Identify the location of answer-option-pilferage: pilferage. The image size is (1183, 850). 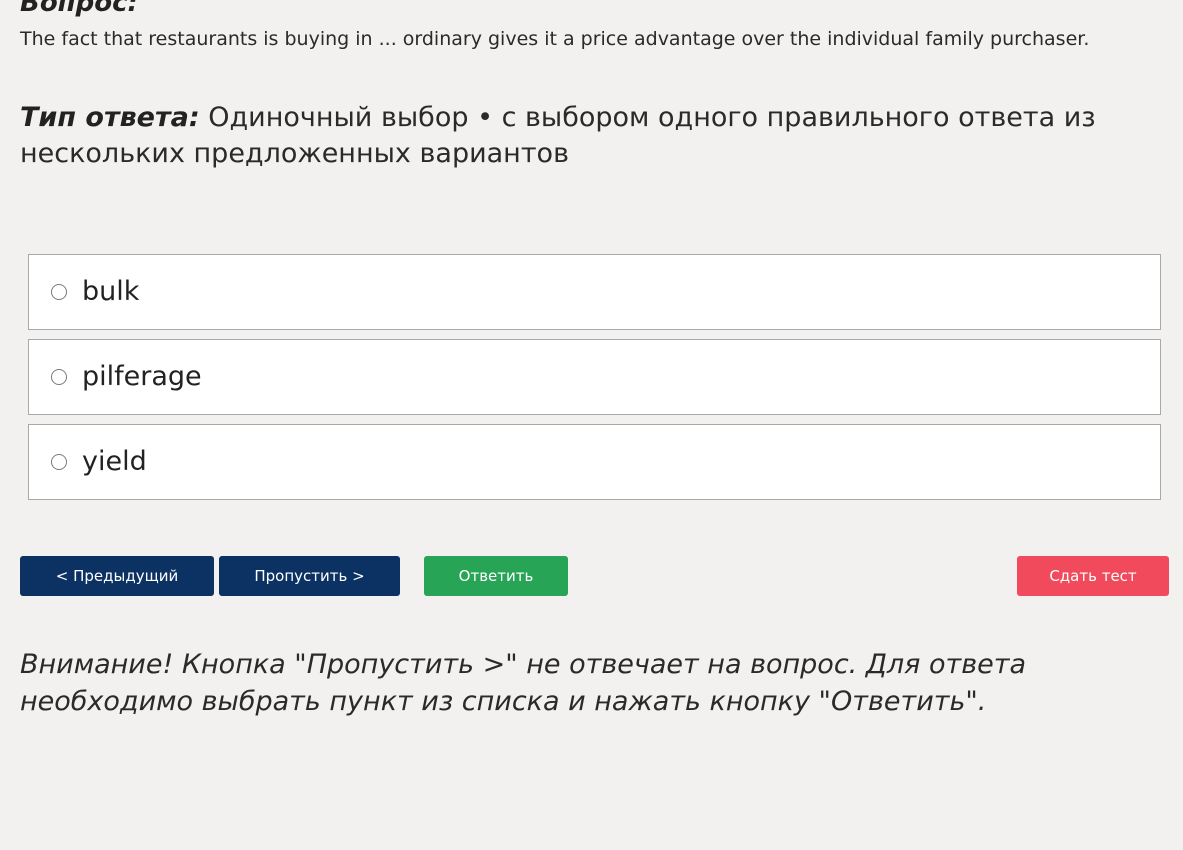
(594, 377).